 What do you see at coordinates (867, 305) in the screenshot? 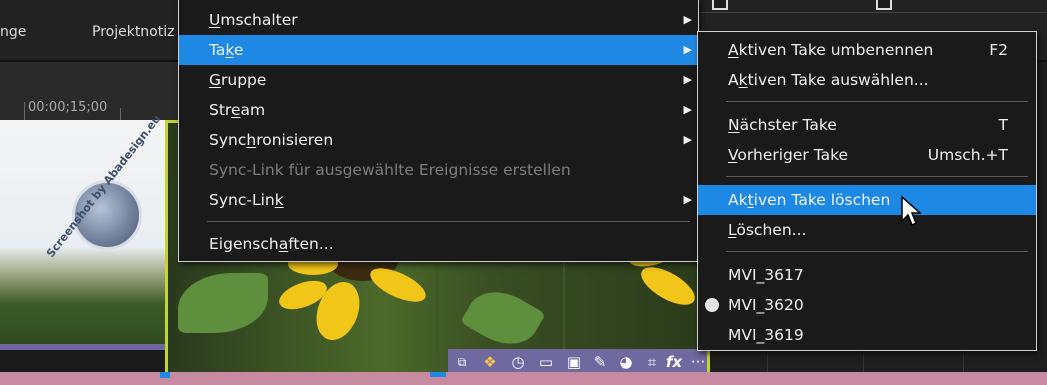
I see `submenu-item-take-mvi-3620: MVI_3620` at bounding box center [867, 305].